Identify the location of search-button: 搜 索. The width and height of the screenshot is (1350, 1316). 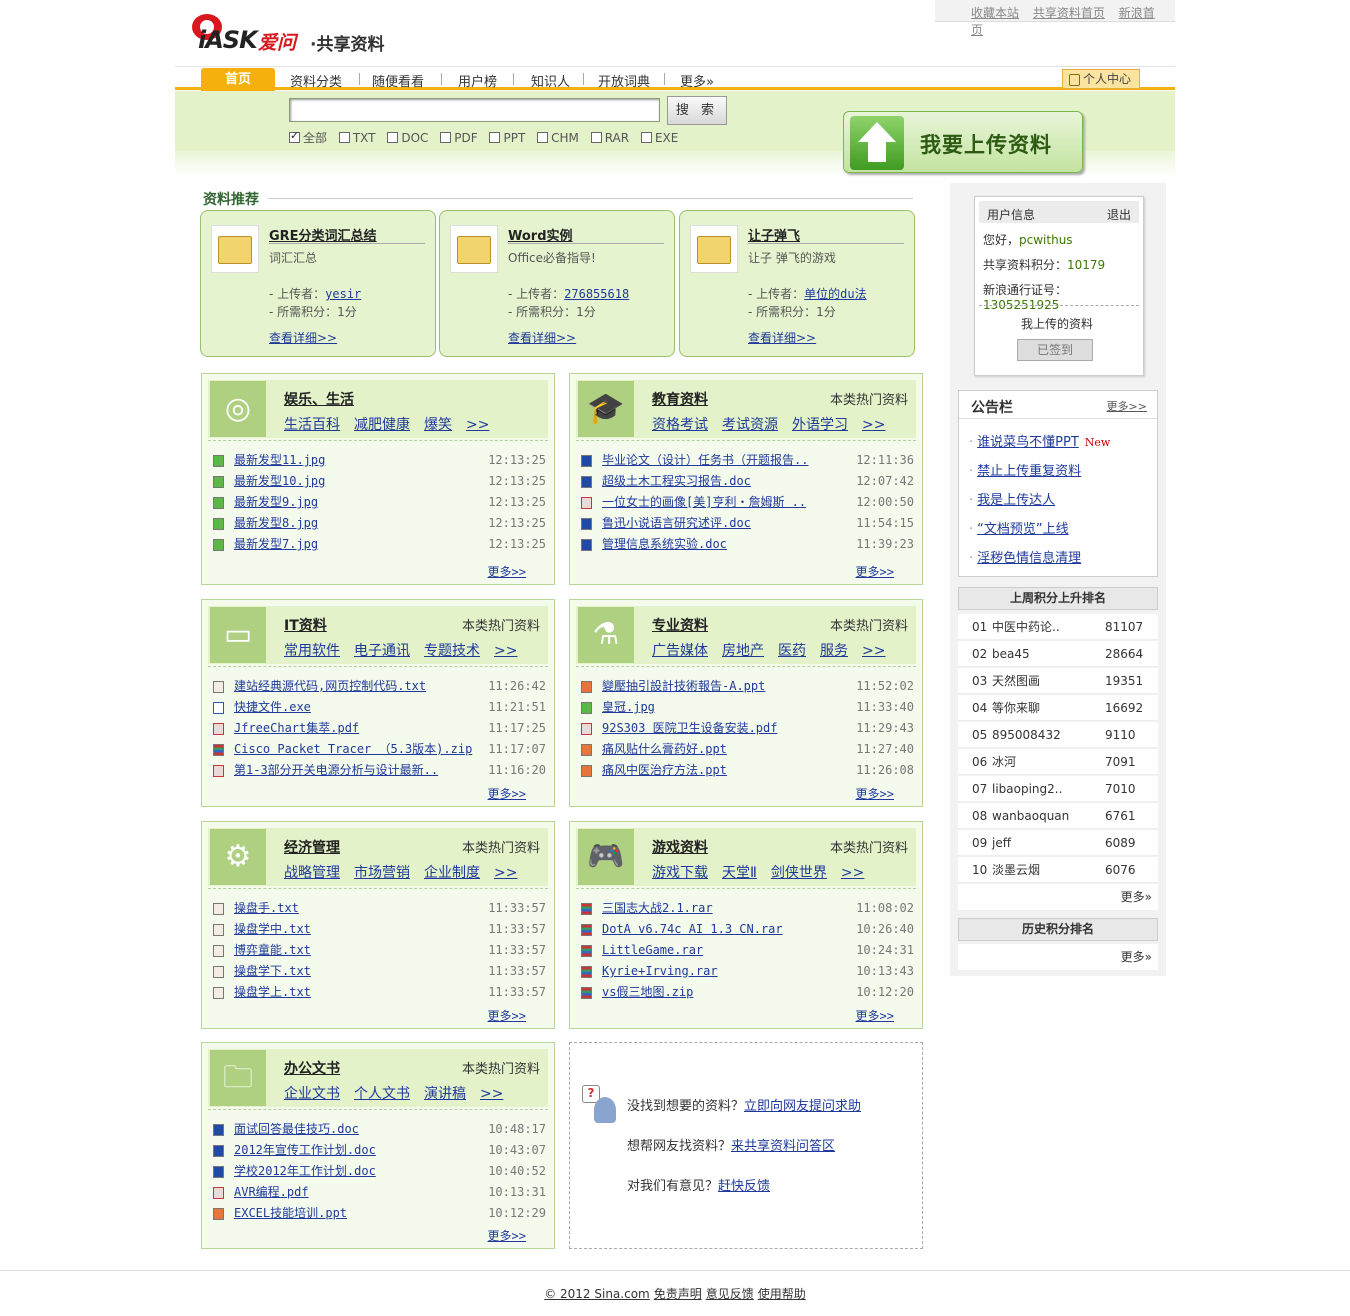
(697, 110).